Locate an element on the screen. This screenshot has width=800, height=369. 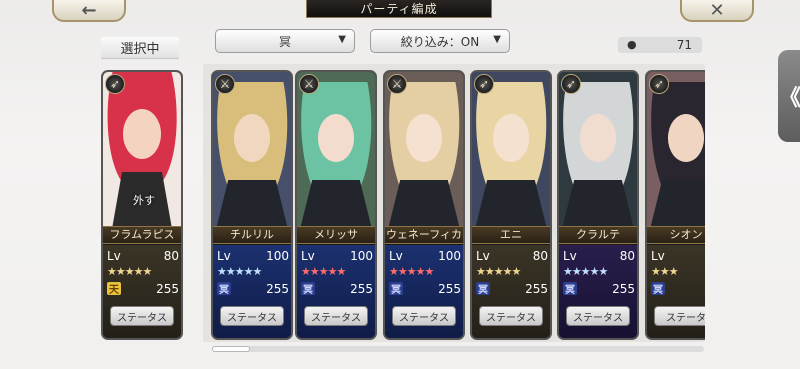
horizontal-scrollbar is located at coordinates (458, 349).